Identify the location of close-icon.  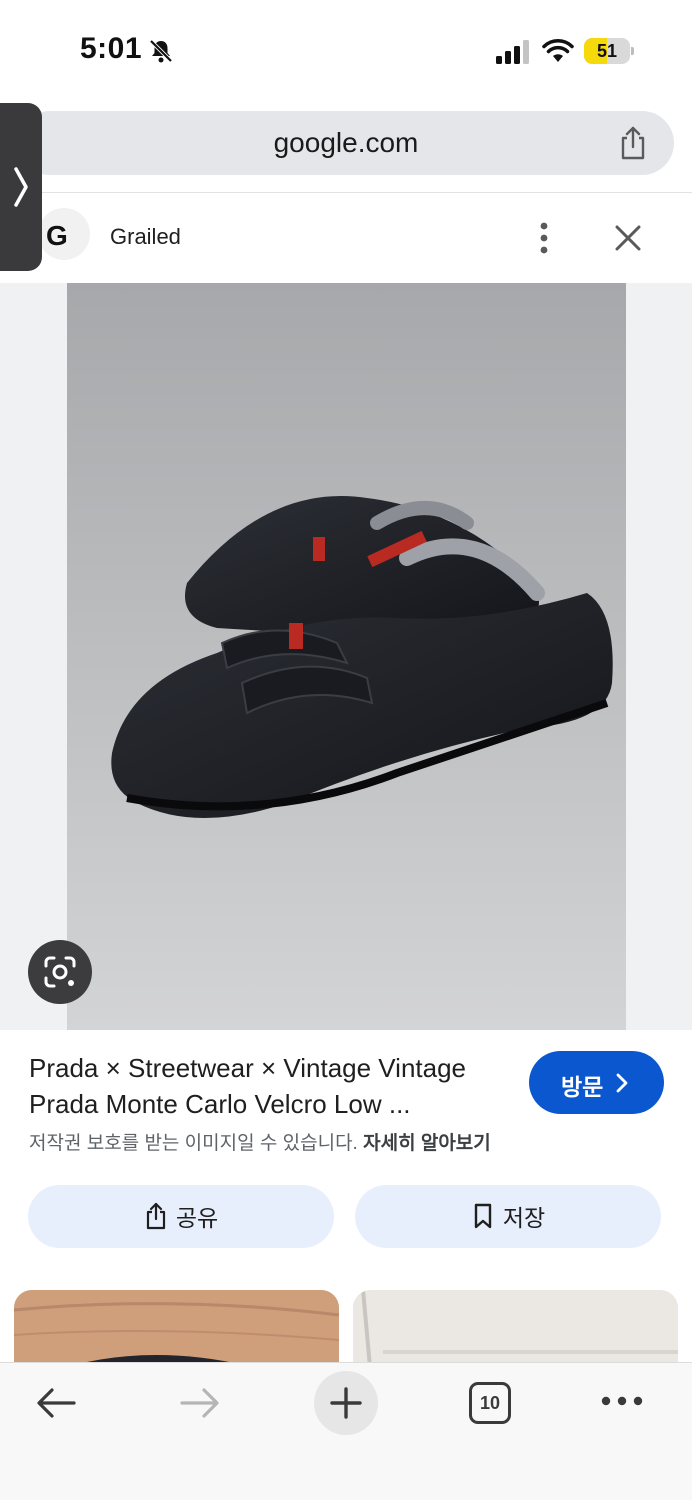
(628, 238).